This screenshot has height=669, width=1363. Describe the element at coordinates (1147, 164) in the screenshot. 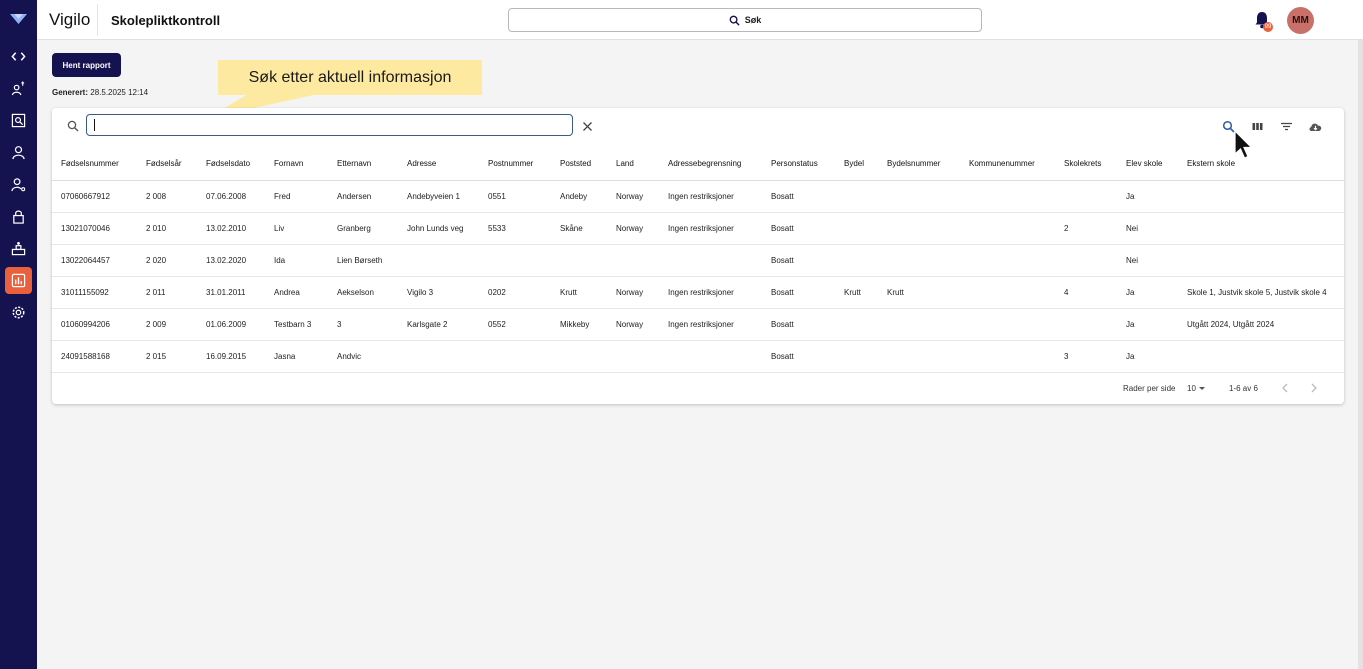

I see `column-header: Elev skole` at that location.